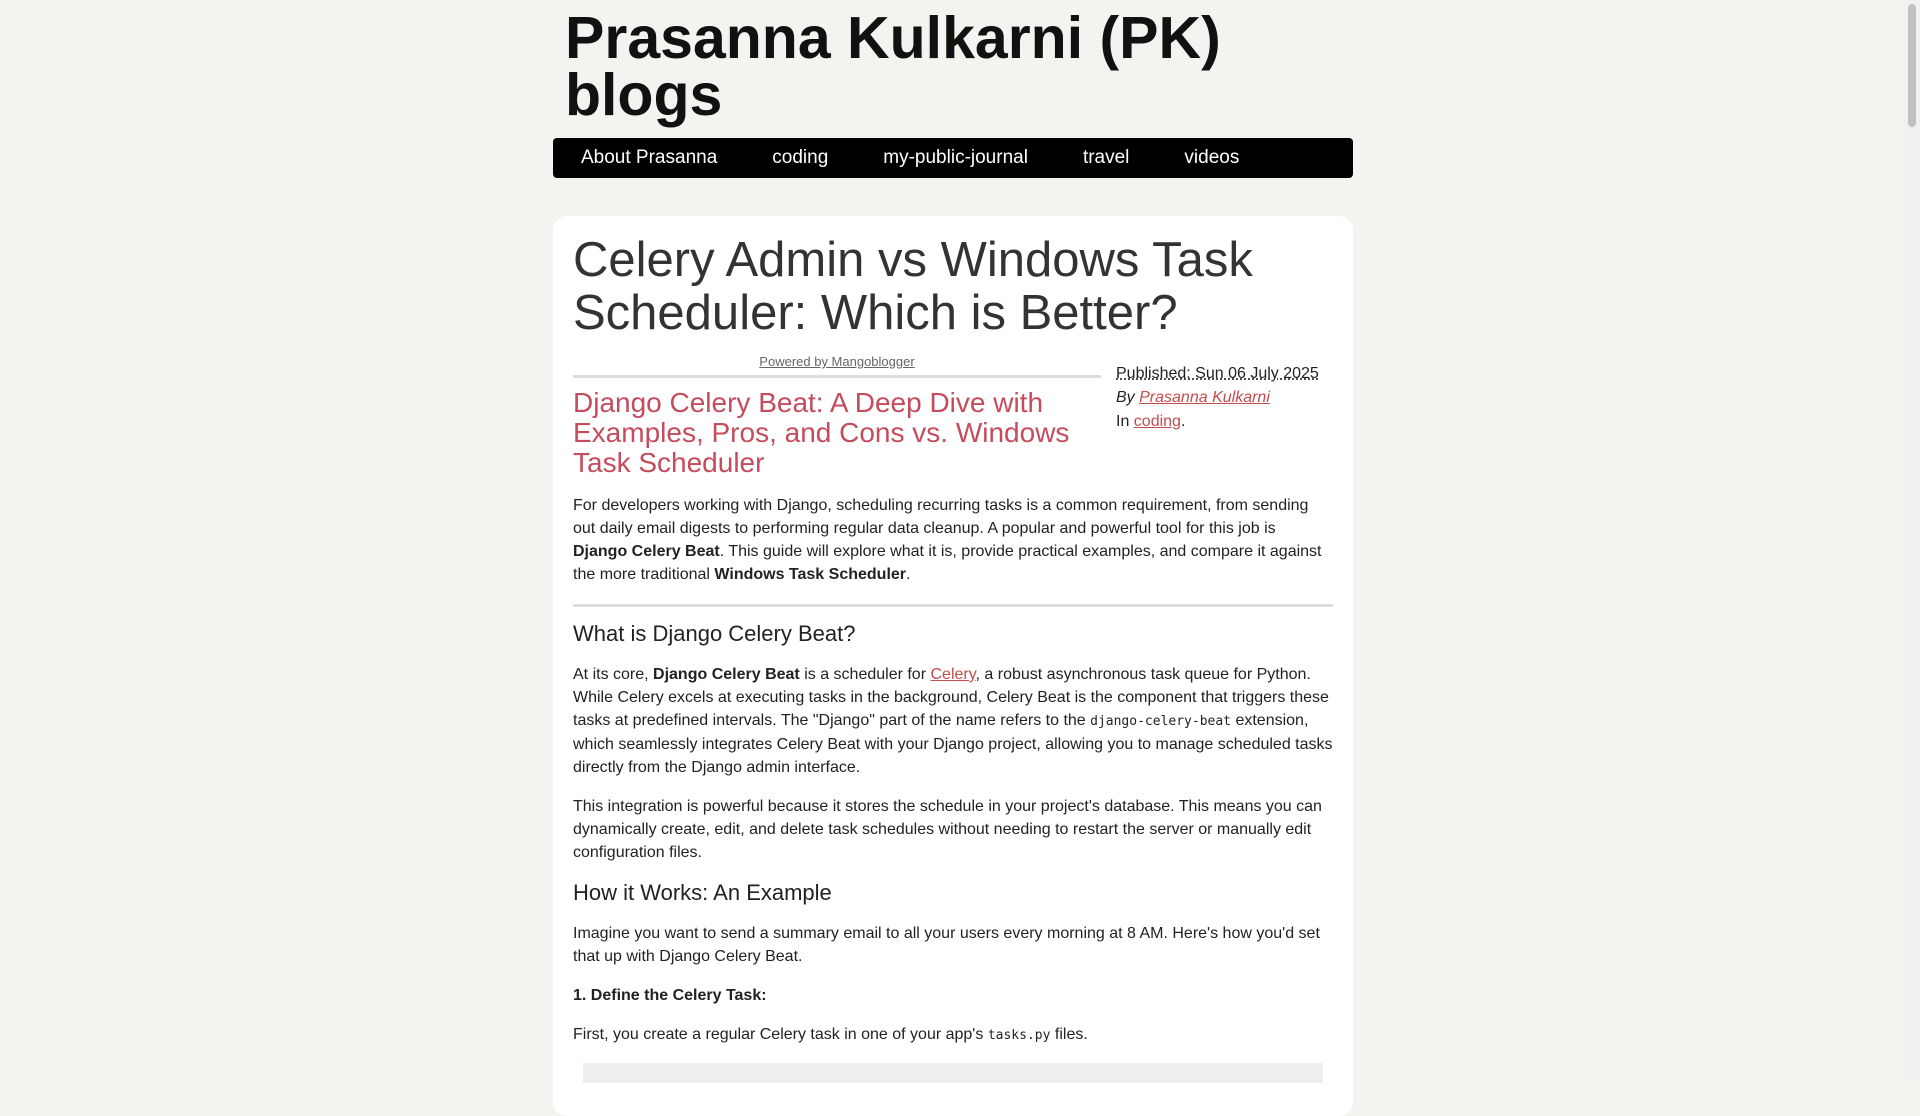 This screenshot has height=1116, width=1920. What do you see at coordinates (1019, 1035) in the screenshot?
I see `code-tasks-py: tasks.py` at bounding box center [1019, 1035].